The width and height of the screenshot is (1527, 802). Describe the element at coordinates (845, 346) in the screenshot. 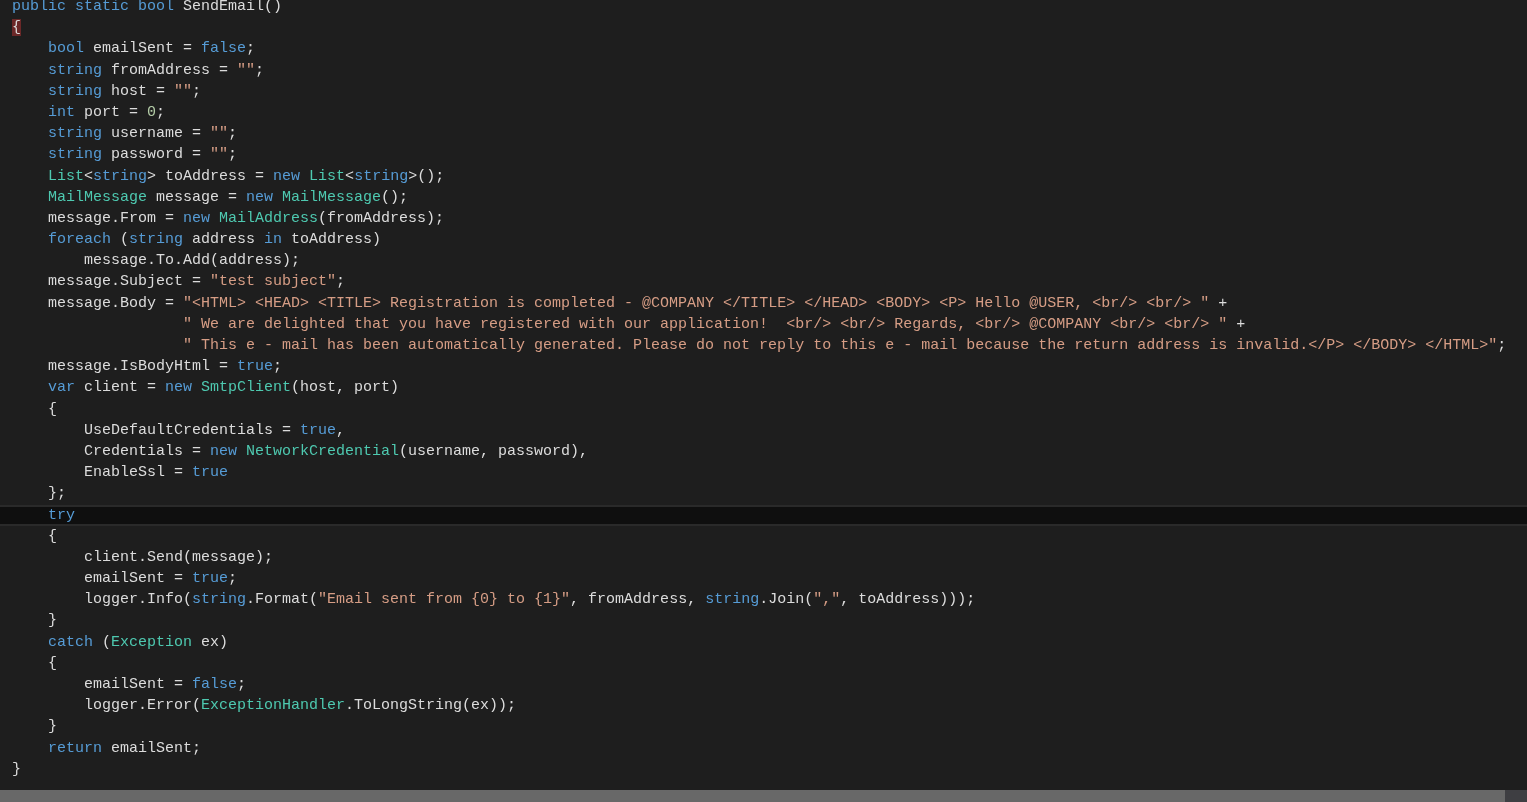

I see `code-line: " This e - mail has been automatically generated. Please do not reply to this e - mail because the return address is invalid.</P> </BODY> </HTML>";` at that location.